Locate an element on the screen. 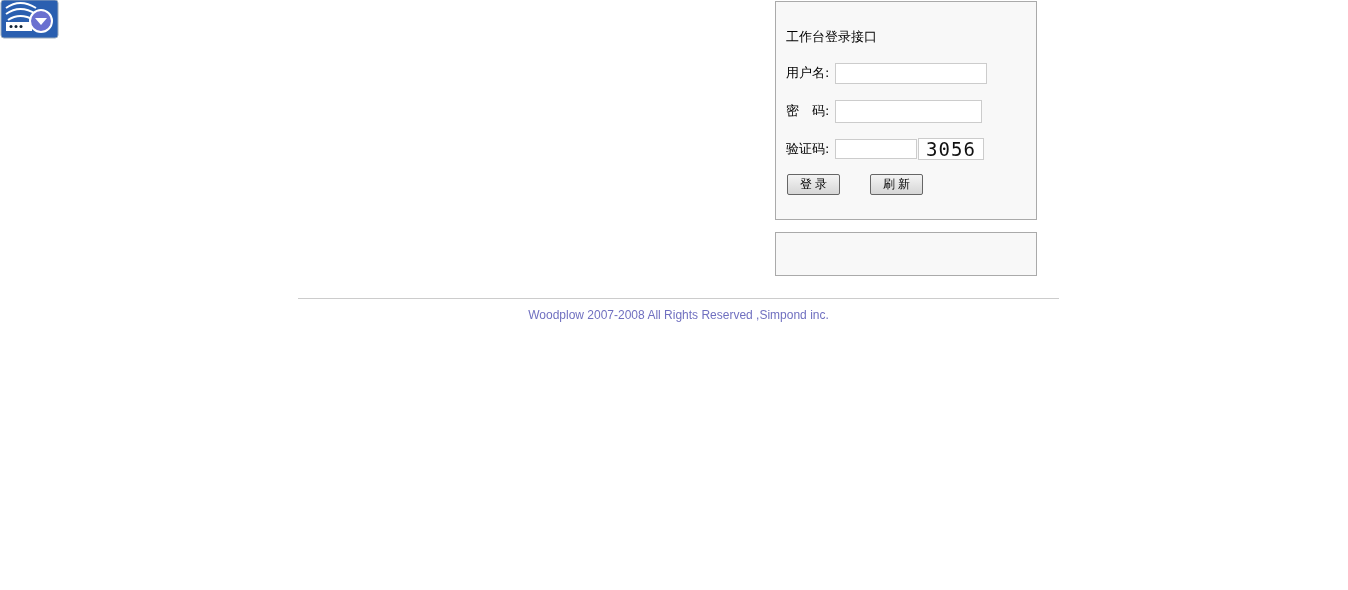 Image resolution: width=1348 pixels, height=590 pixels. captcha-image: 3056 is located at coordinates (951, 149).